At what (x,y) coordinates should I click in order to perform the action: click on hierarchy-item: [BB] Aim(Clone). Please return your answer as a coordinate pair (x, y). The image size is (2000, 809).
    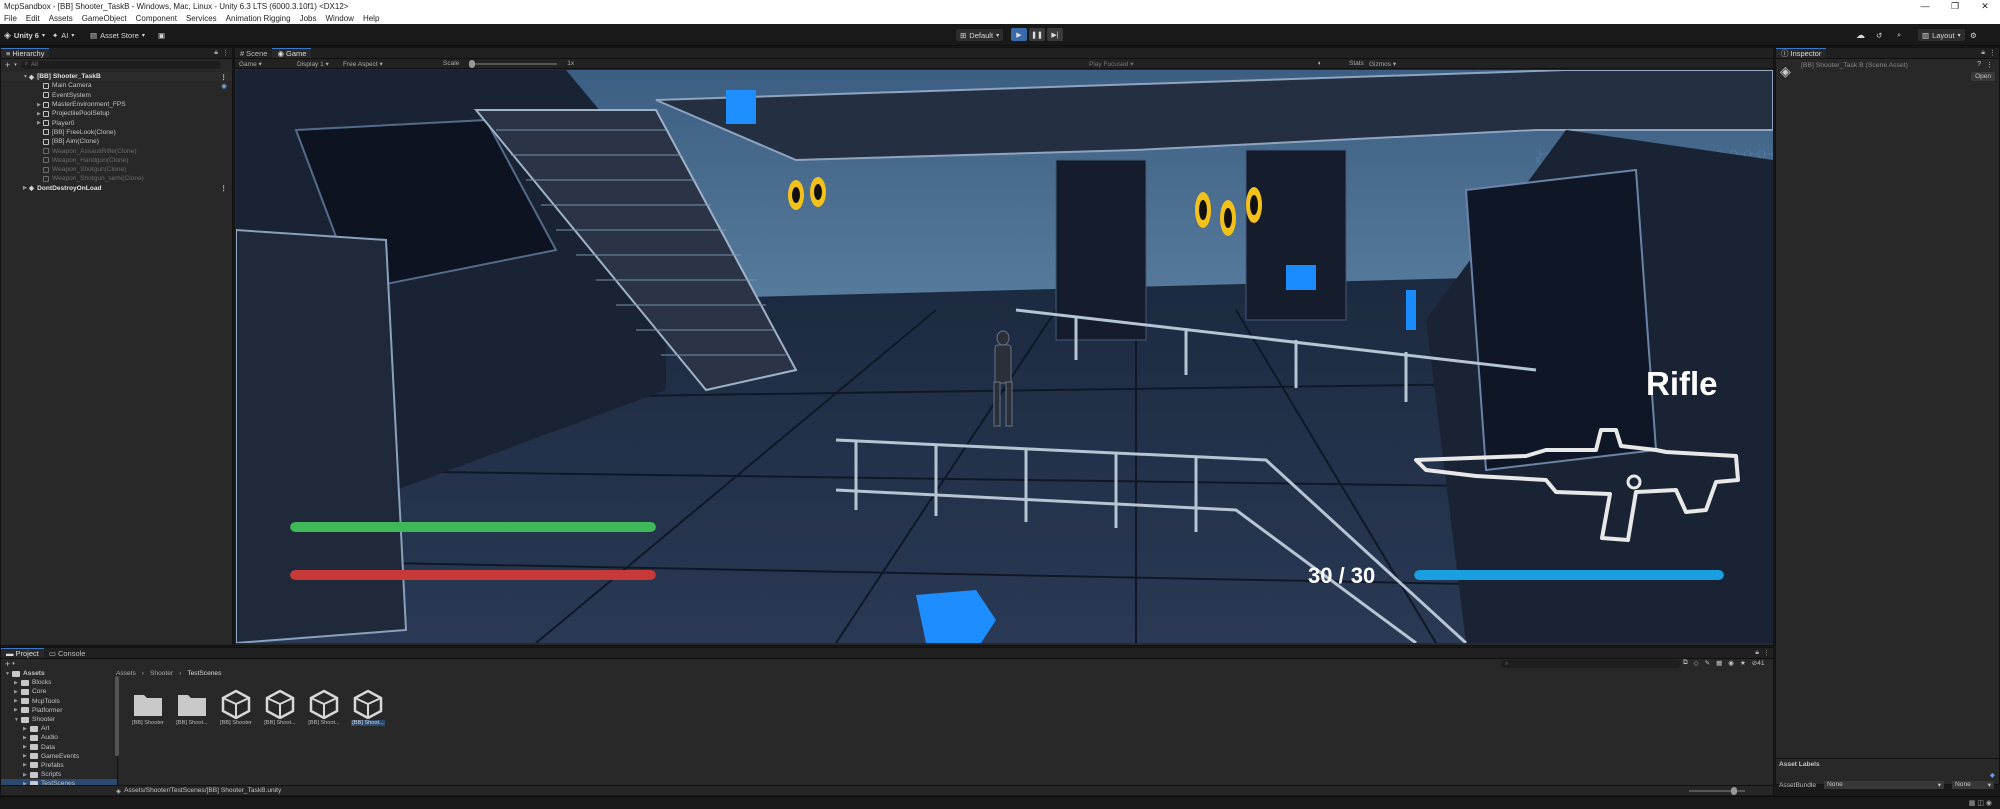
    Looking at the image, I should click on (116, 141).